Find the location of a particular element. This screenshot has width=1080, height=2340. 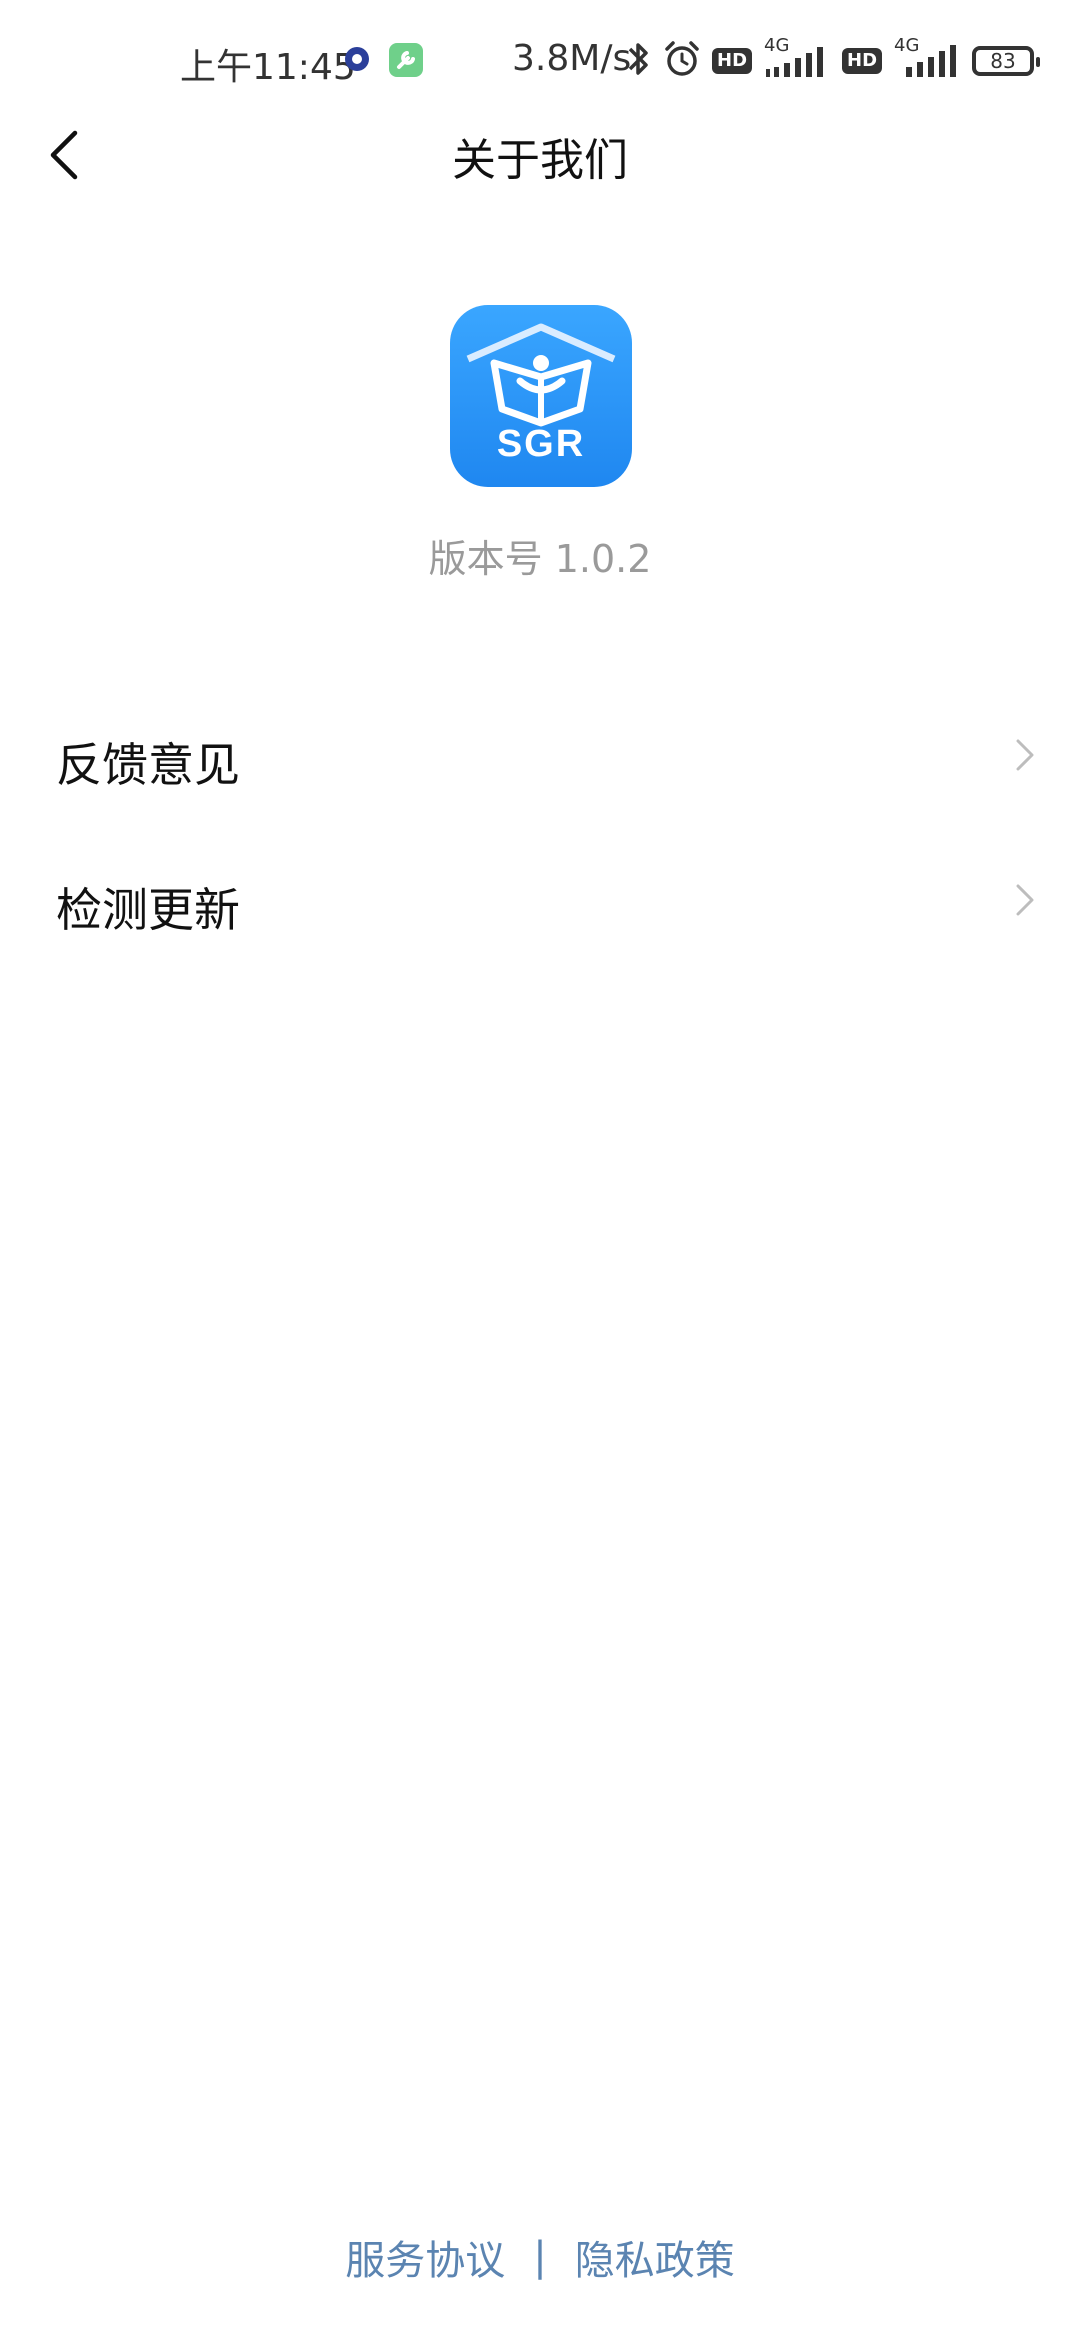

battery-icon: 83 is located at coordinates (1006, 61).